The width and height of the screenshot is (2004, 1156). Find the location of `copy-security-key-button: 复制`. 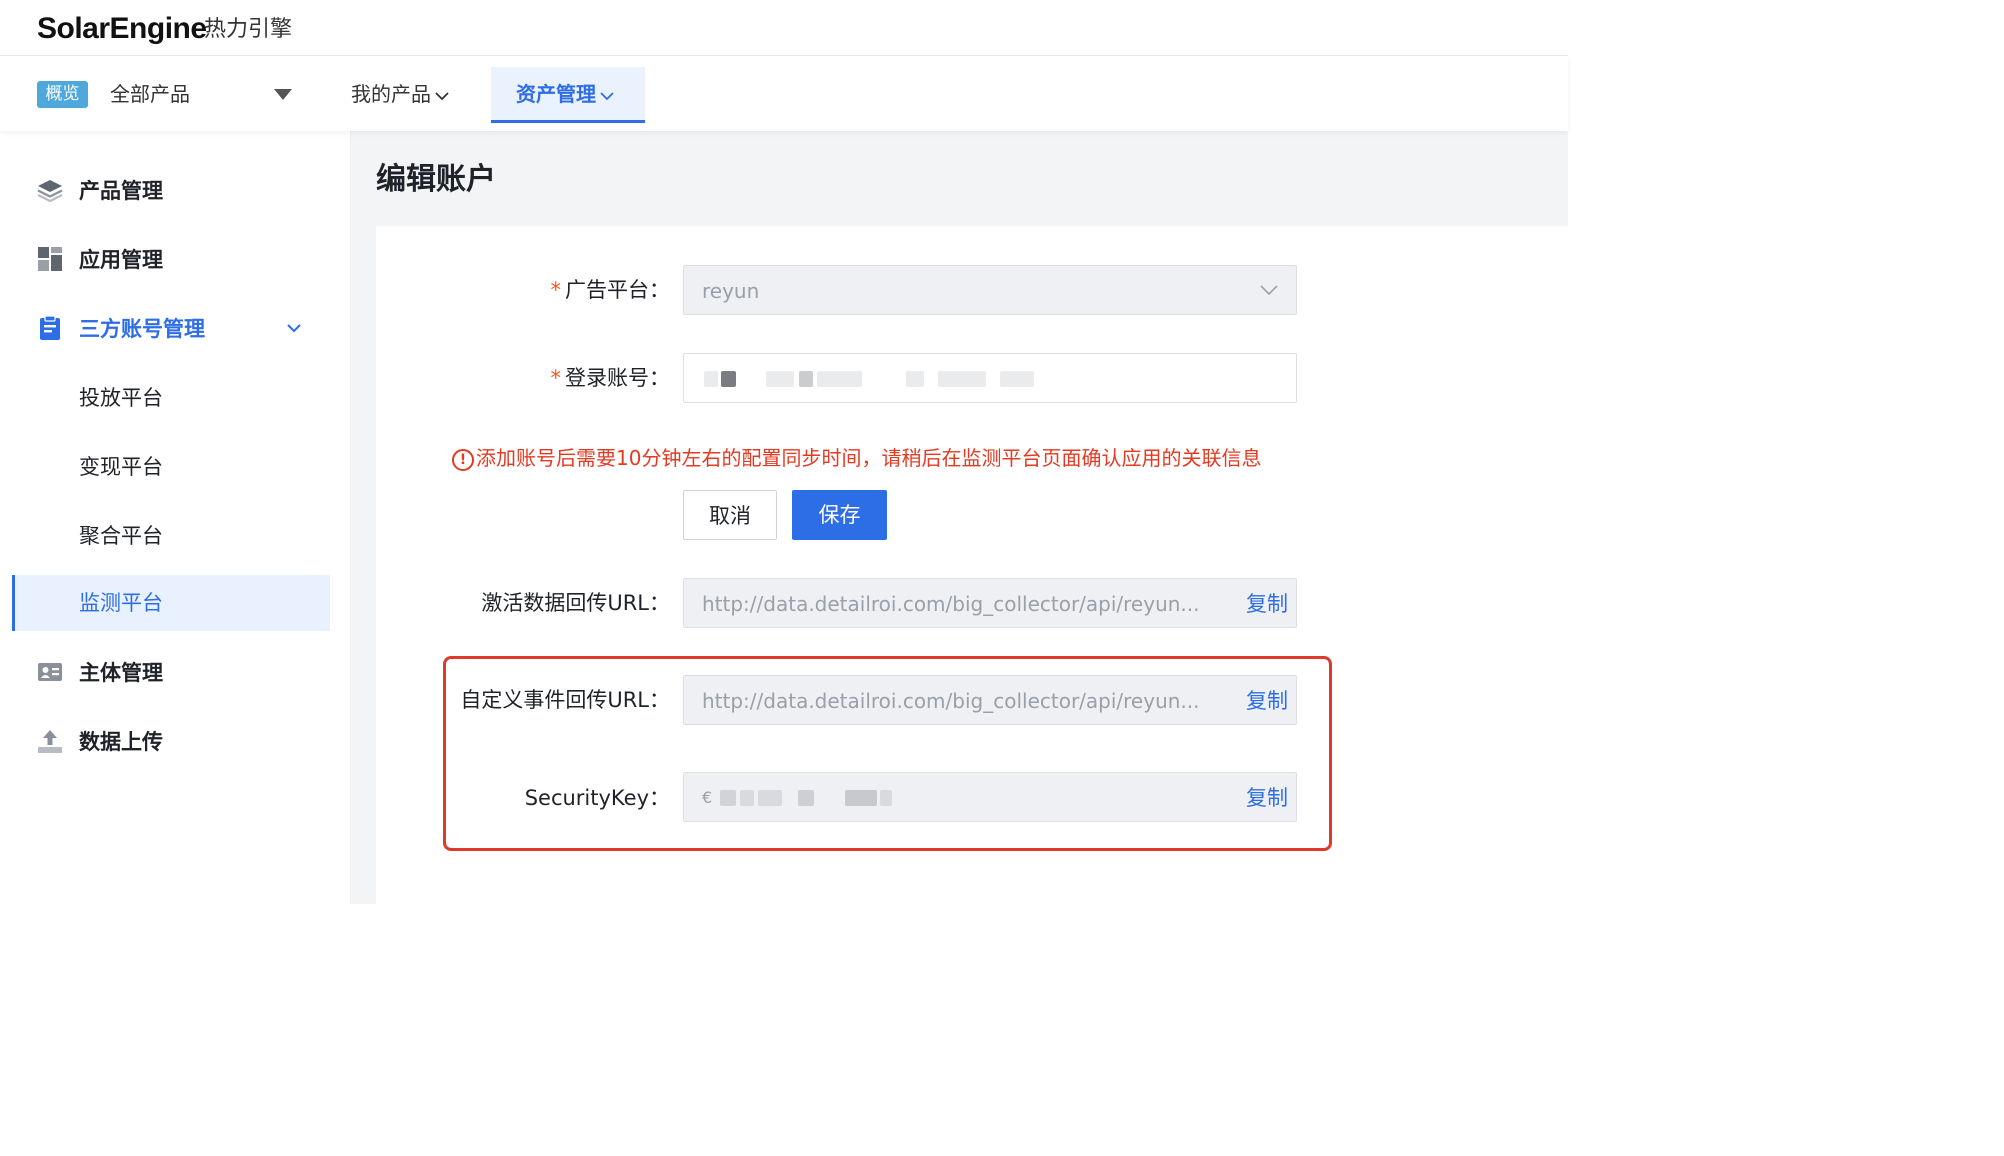

copy-security-key-button: 复制 is located at coordinates (1267, 798).